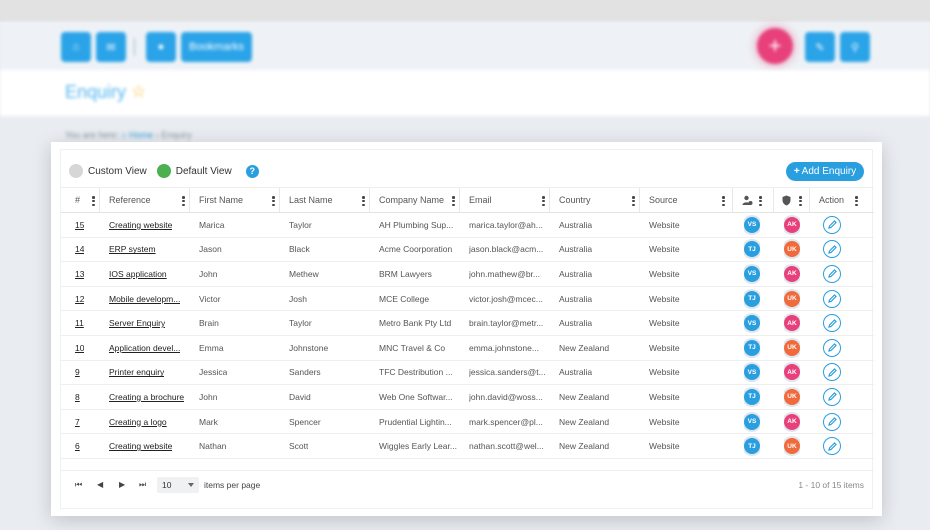 The height and width of the screenshot is (530, 930). I want to click on row-number-link: 7, so click(77, 422).